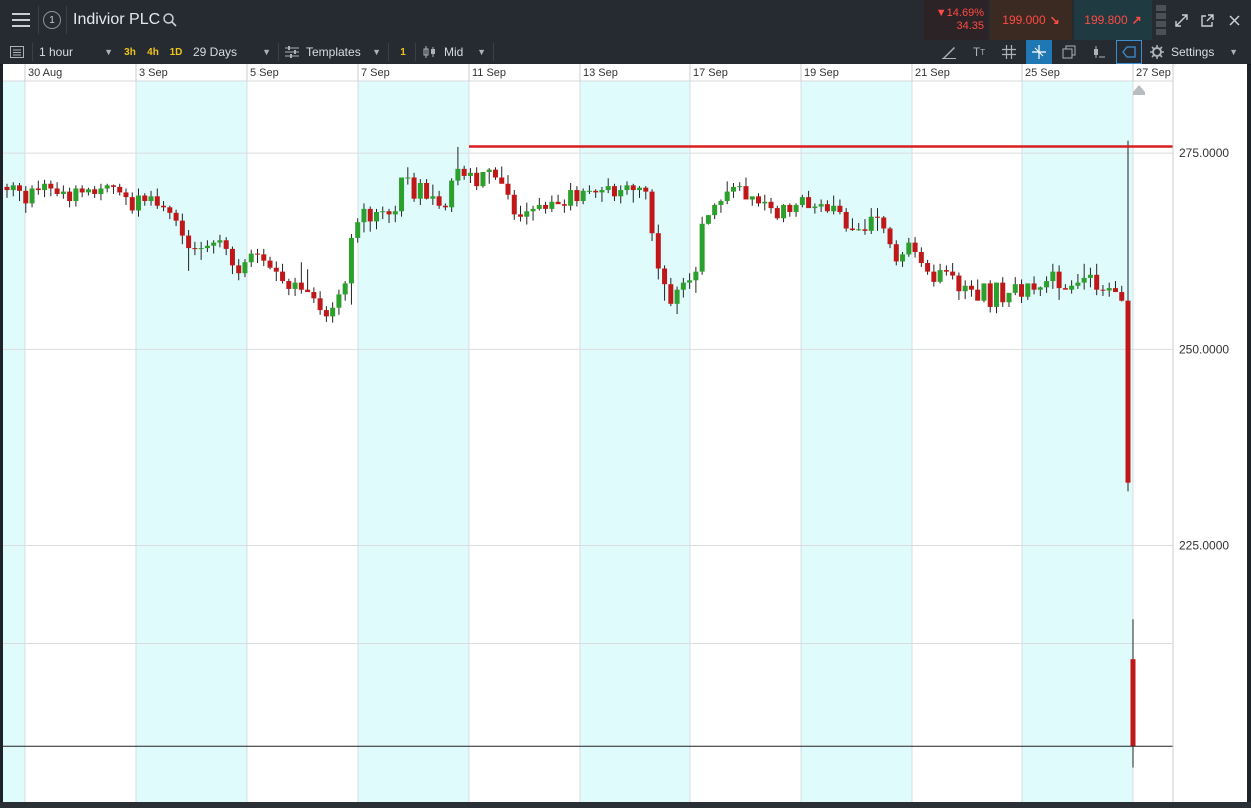 The width and height of the screenshot is (1251, 808). I want to click on arrow-up-icon: ↗, so click(1136, 20).